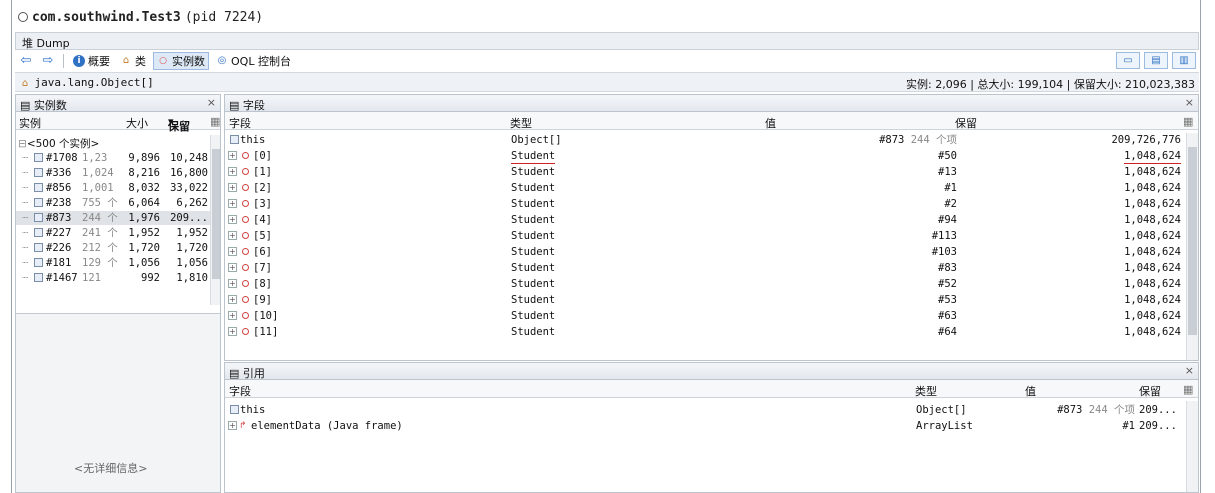 The image size is (1215, 493). Describe the element at coordinates (705, 220) in the screenshot. I see `field-row: + [4] Student #94 1,048,624` at that location.